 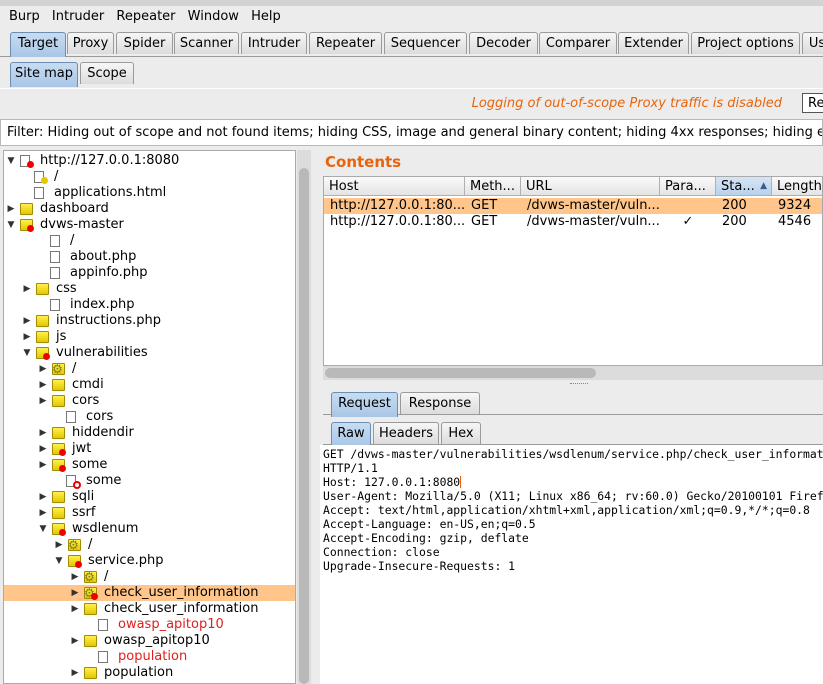 What do you see at coordinates (78, 564) in the screenshot?
I see `issue-marker-red-icon` at bounding box center [78, 564].